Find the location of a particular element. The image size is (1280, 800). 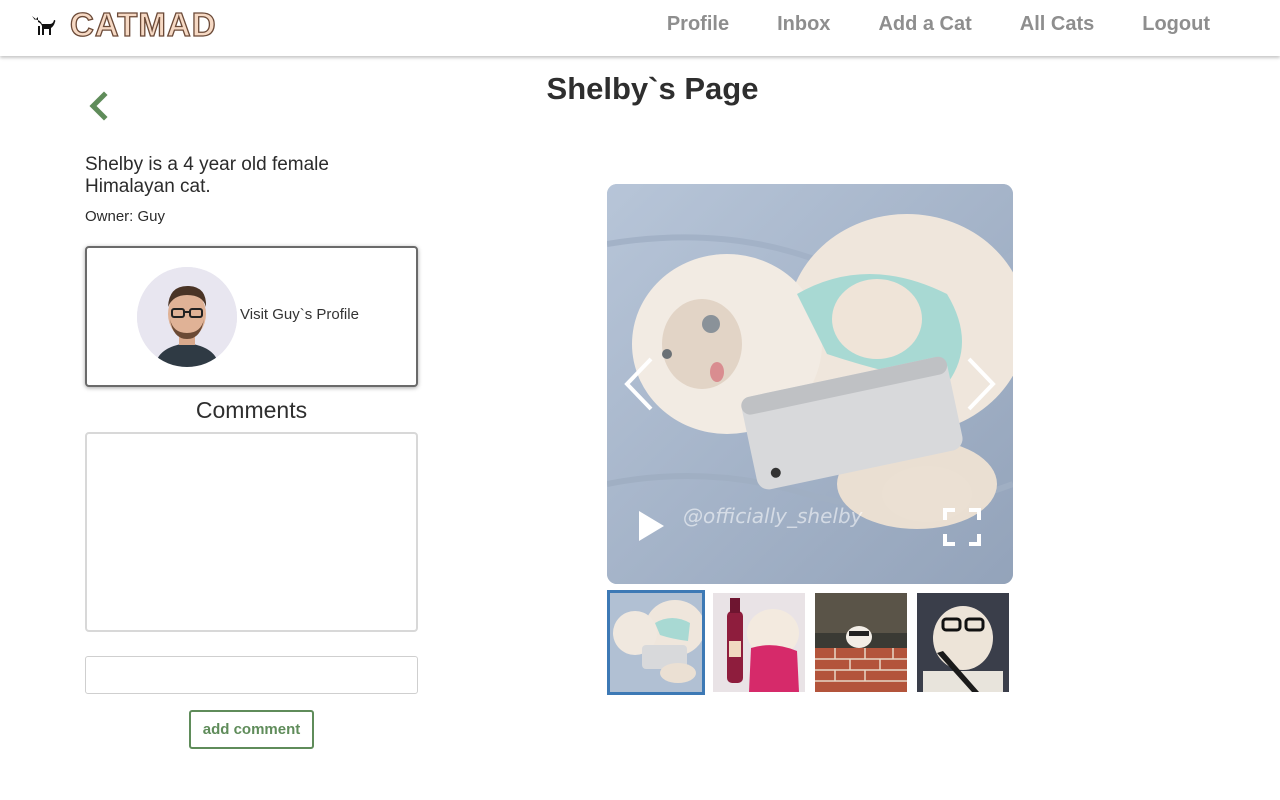

comment-input is located at coordinates (251, 675).